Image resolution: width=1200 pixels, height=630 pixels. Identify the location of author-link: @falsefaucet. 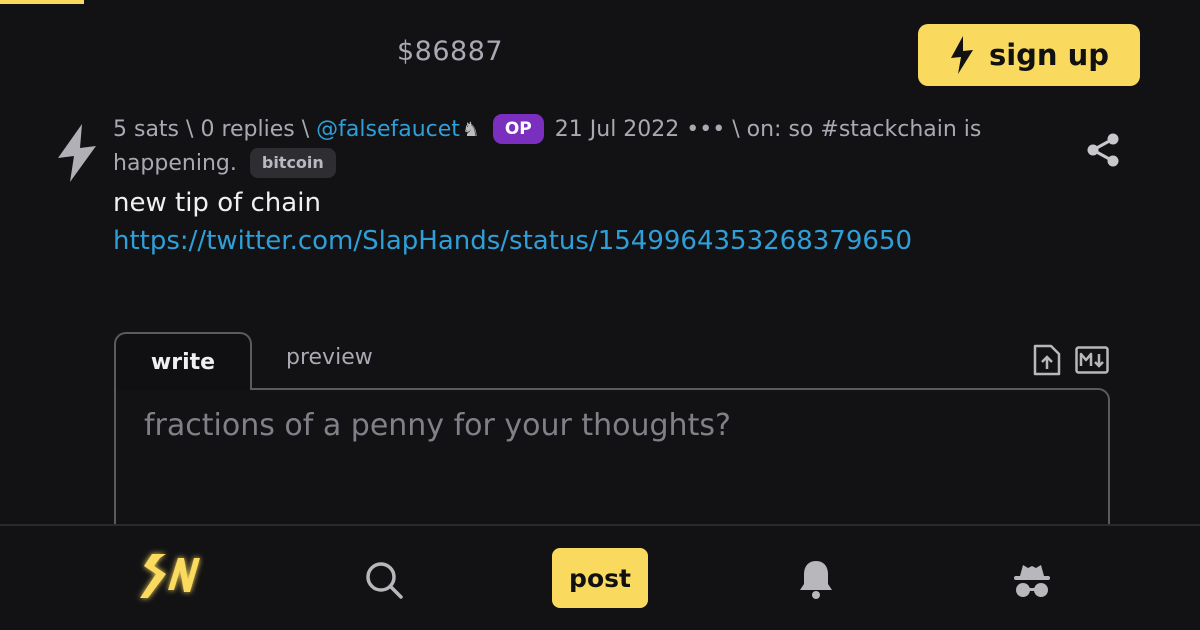
(388, 129).